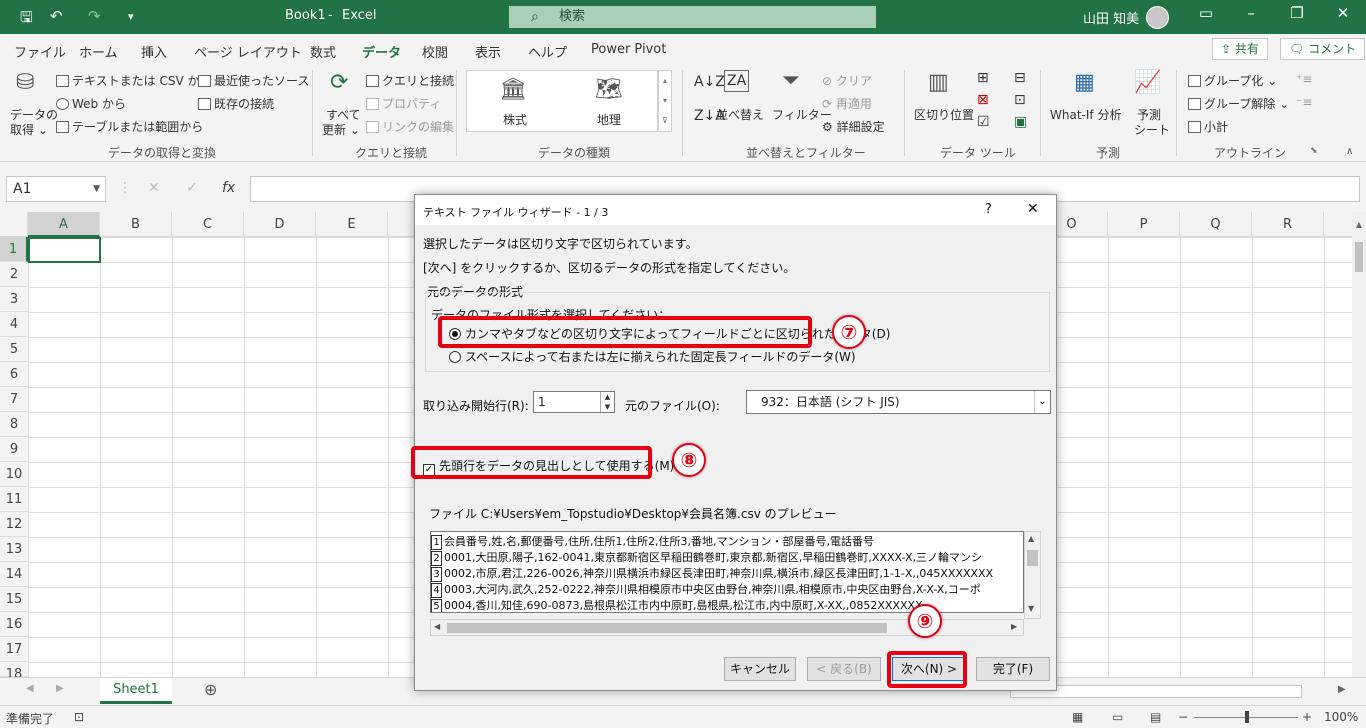 The height and width of the screenshot is (728, 1366). I want to click on hide-detail-icon: ⁻≡, so click(1304, 102).